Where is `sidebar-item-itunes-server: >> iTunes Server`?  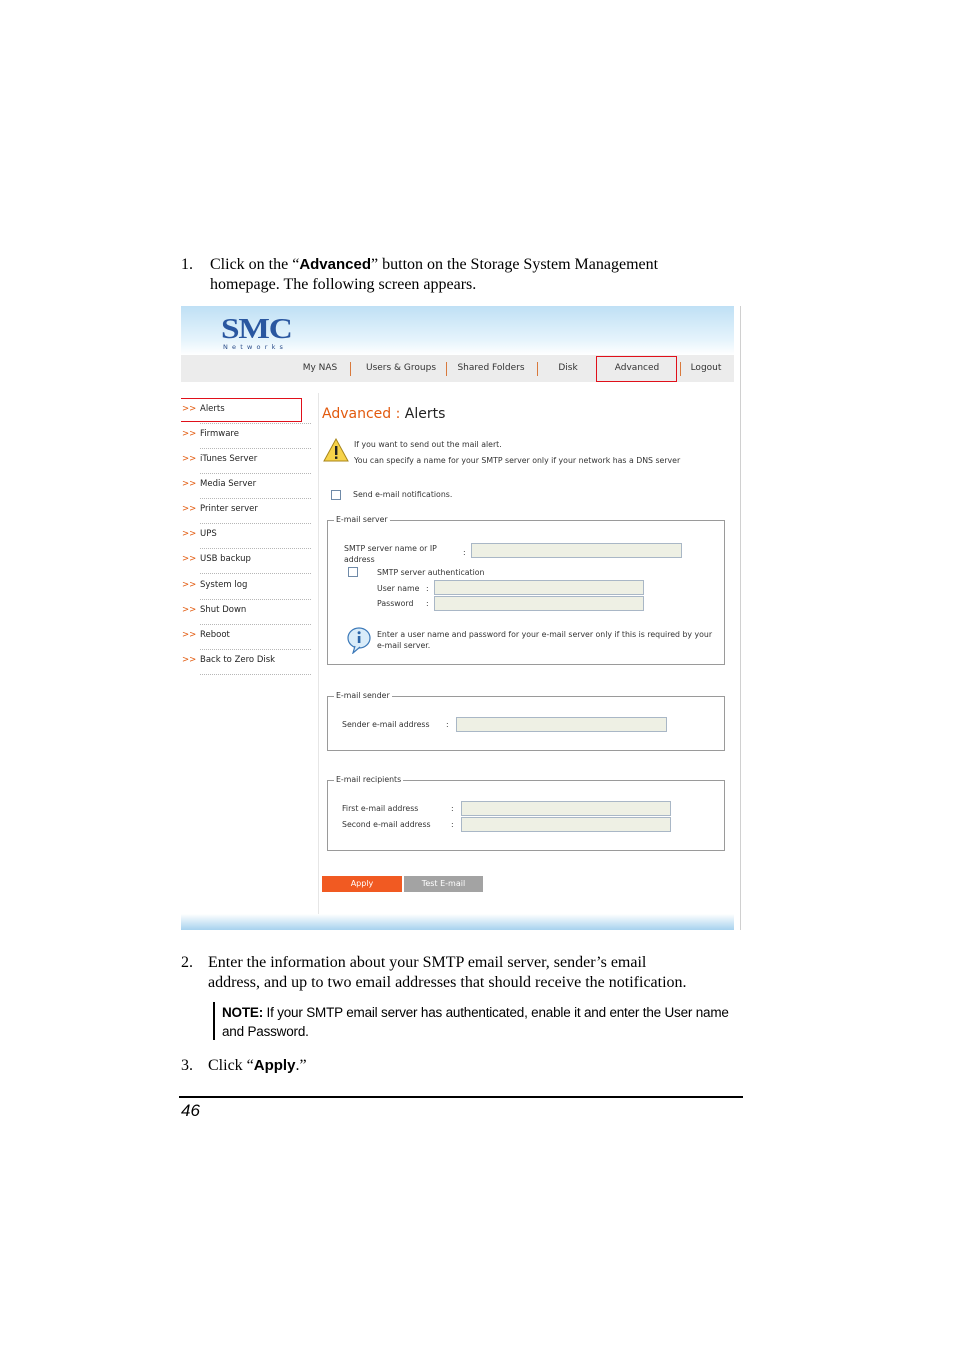 sidebar-item-itunes-server: >> iTunes Server is located at coordinates (246, 461).